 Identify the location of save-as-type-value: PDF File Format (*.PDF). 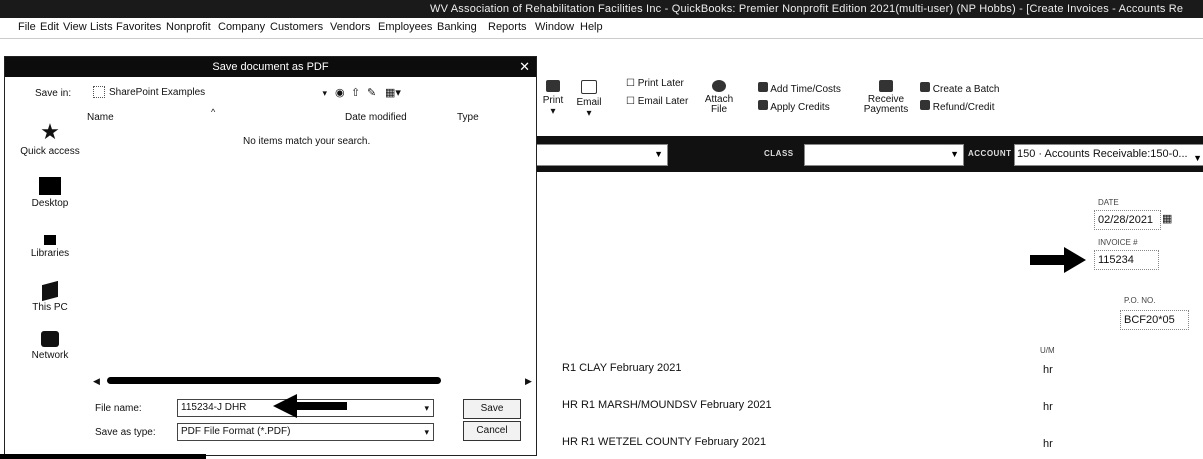
(236, 431).